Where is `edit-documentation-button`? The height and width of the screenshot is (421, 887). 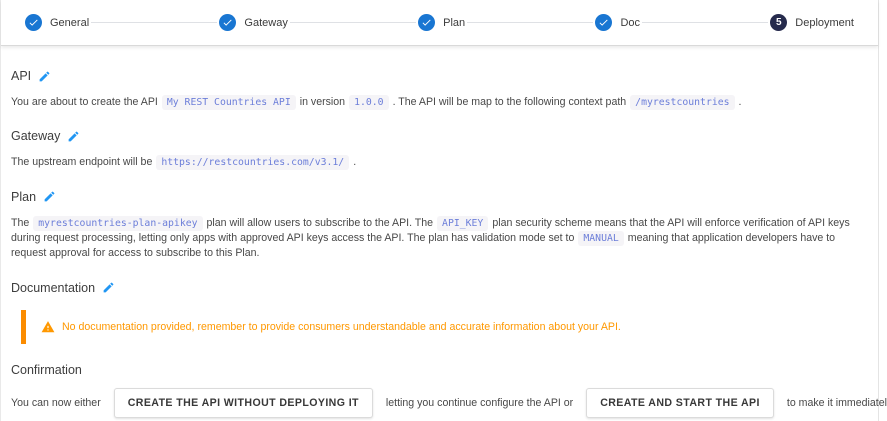 edit-documentation-button is located at coordinates (108, 287).